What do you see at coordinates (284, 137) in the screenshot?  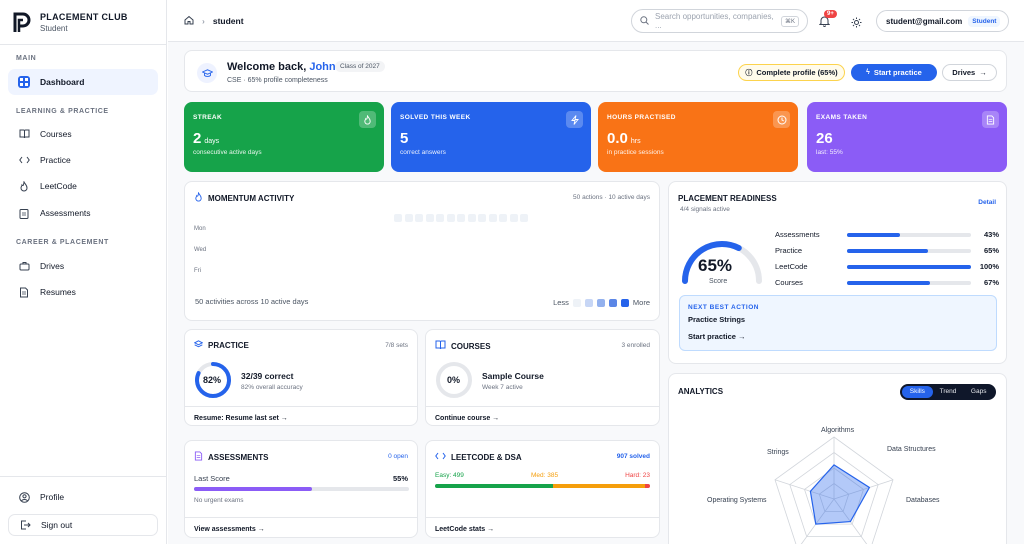 I see `stat-card-streak: STREAK 2 days consecutive active days` at bounding box center [284, 137].